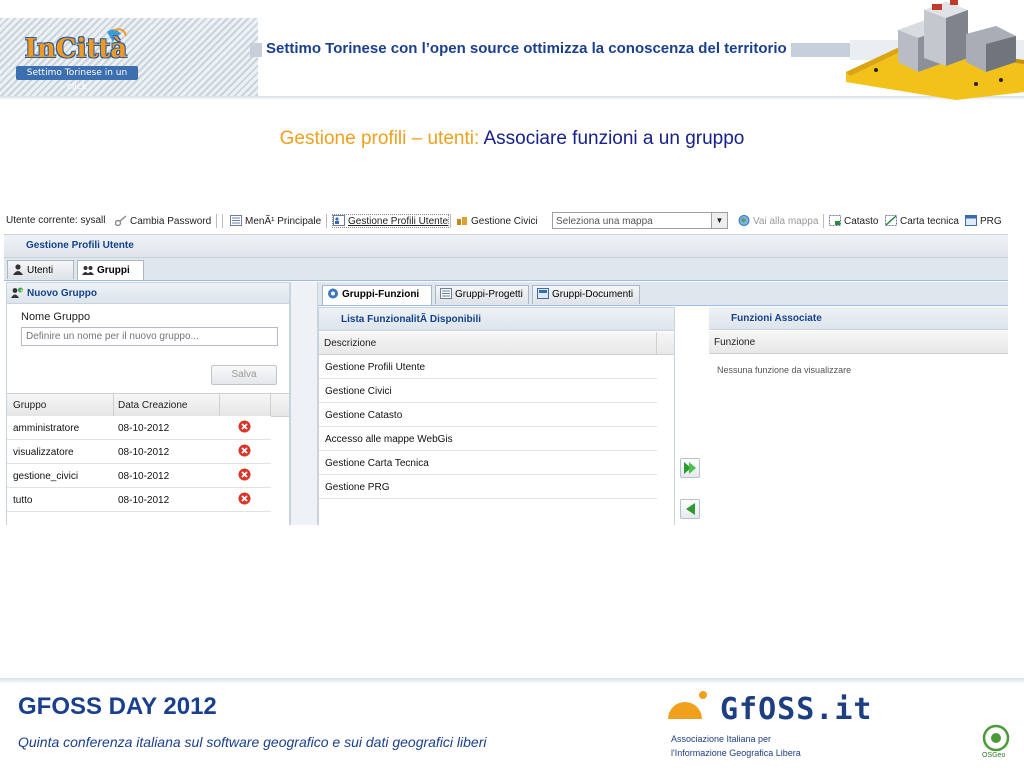 This screenshot has height=768, width=1024. Describe the element at coordinates (236, 220) in the screenshot. I see `menu-icon` at that location.